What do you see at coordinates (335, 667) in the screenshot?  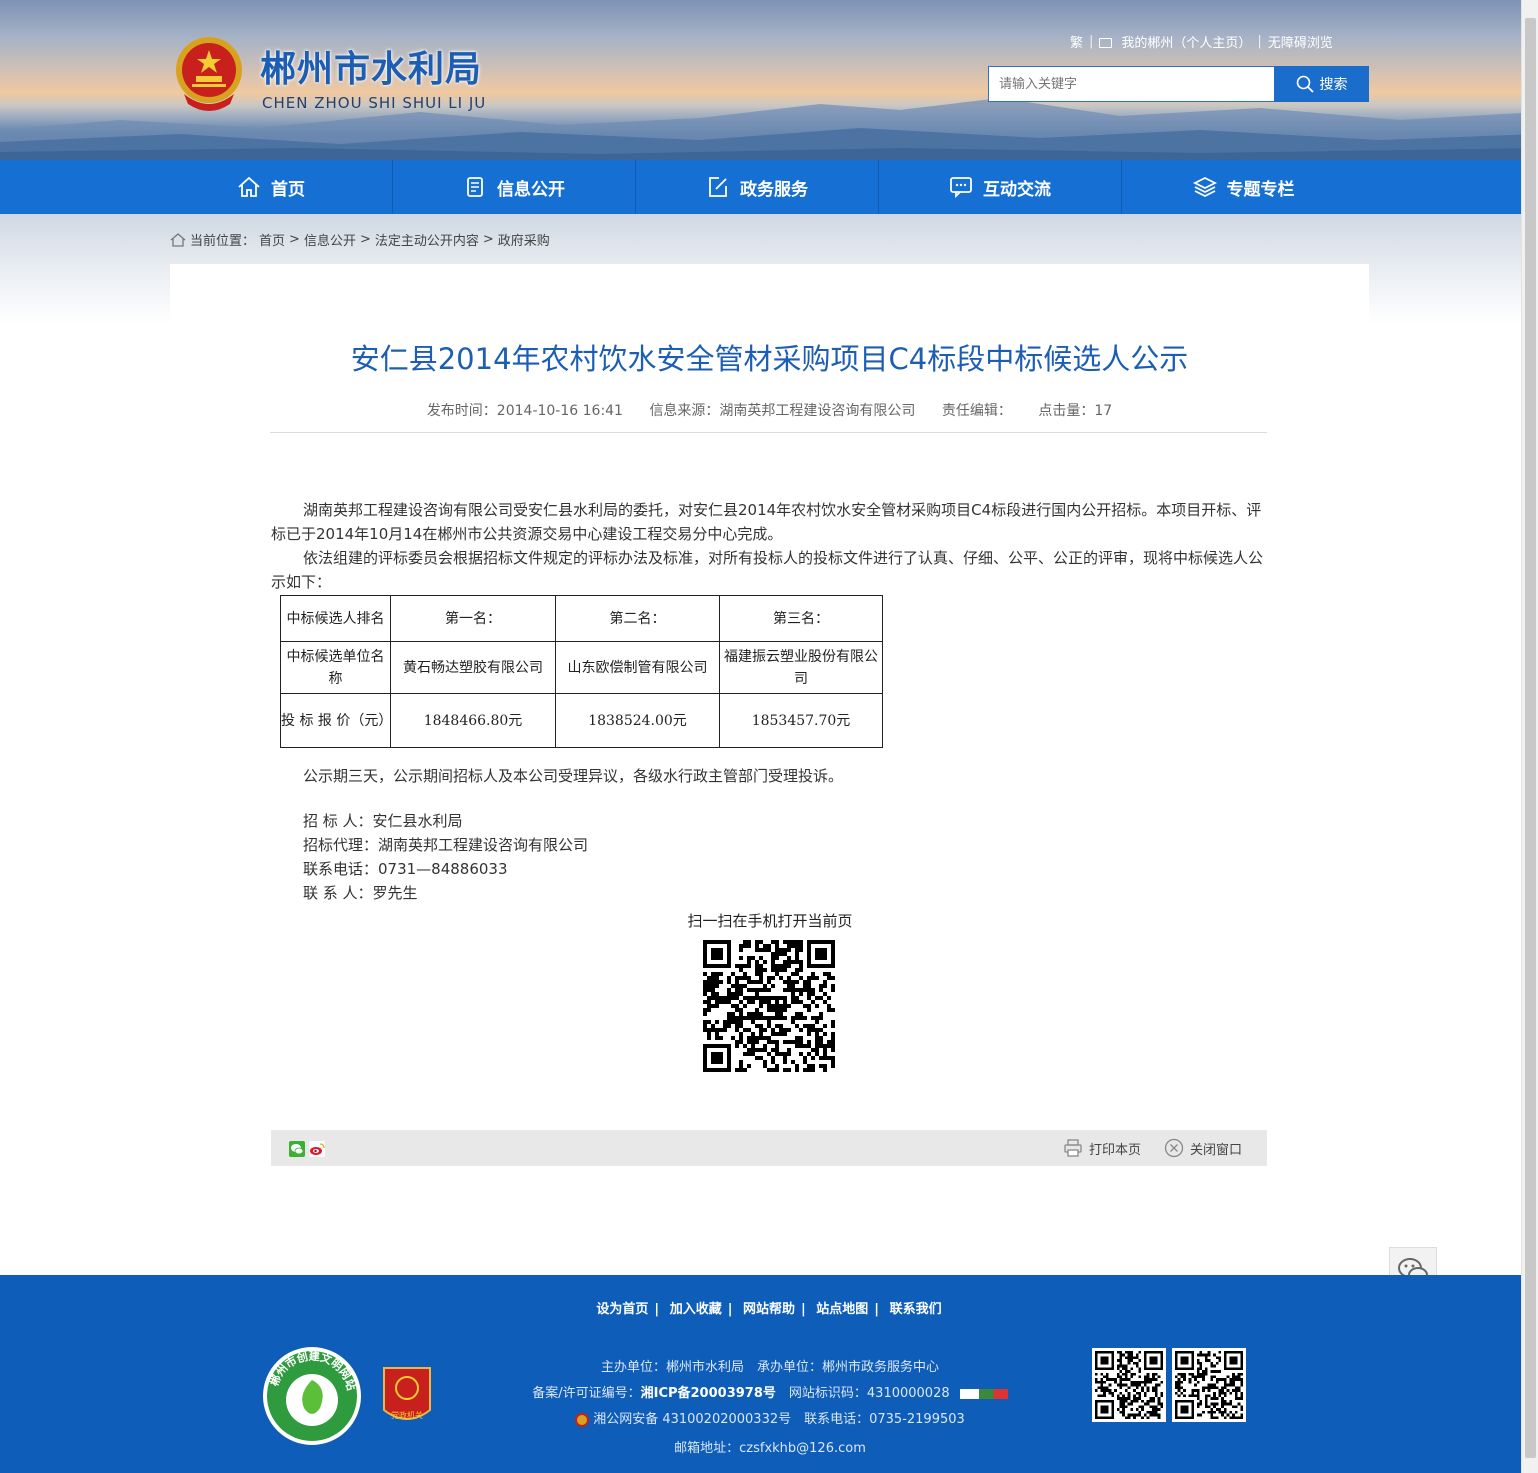 I see `table-cell: 中标候选单位名称` at bounding box center [335, 667].